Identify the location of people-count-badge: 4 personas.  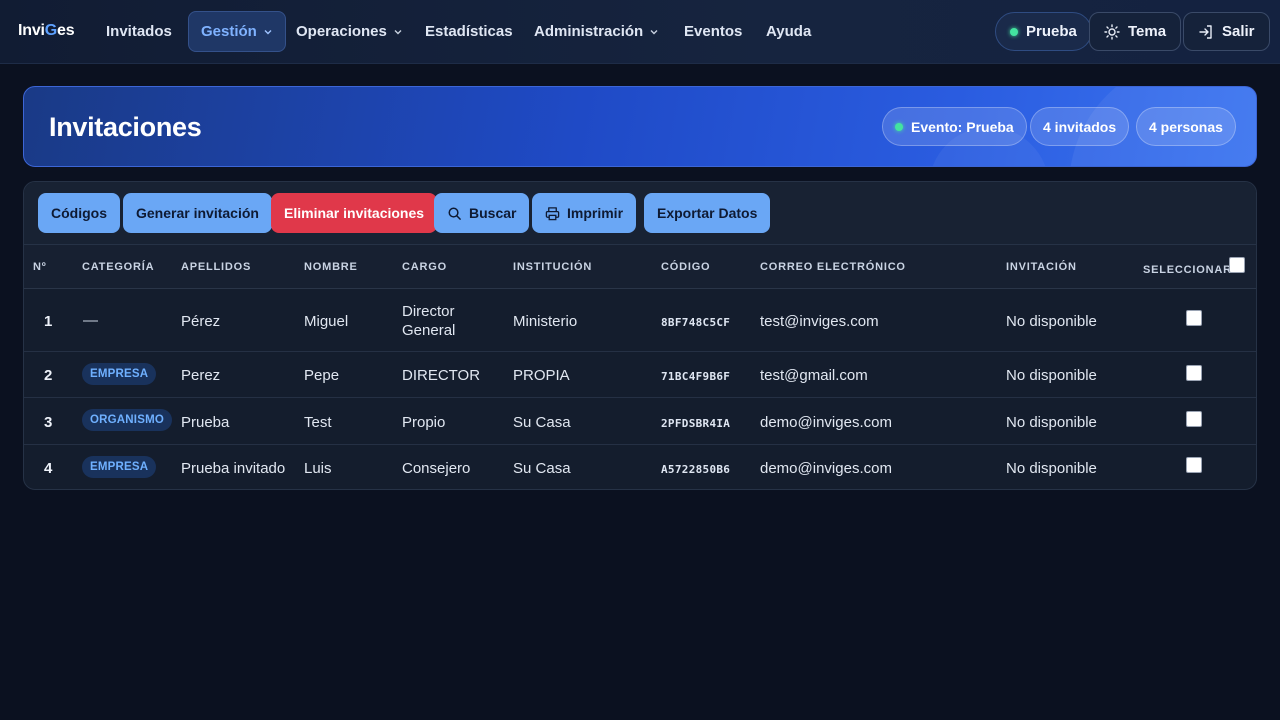
(1186, 126).